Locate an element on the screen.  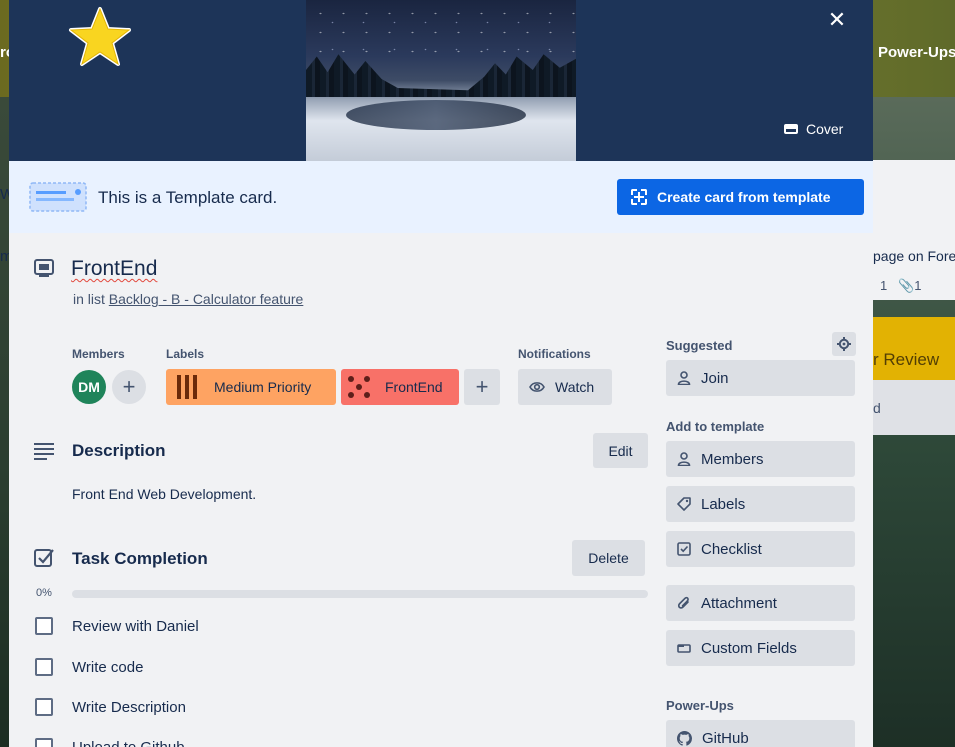
add-member-button: + is located at coordinates (129, 387).